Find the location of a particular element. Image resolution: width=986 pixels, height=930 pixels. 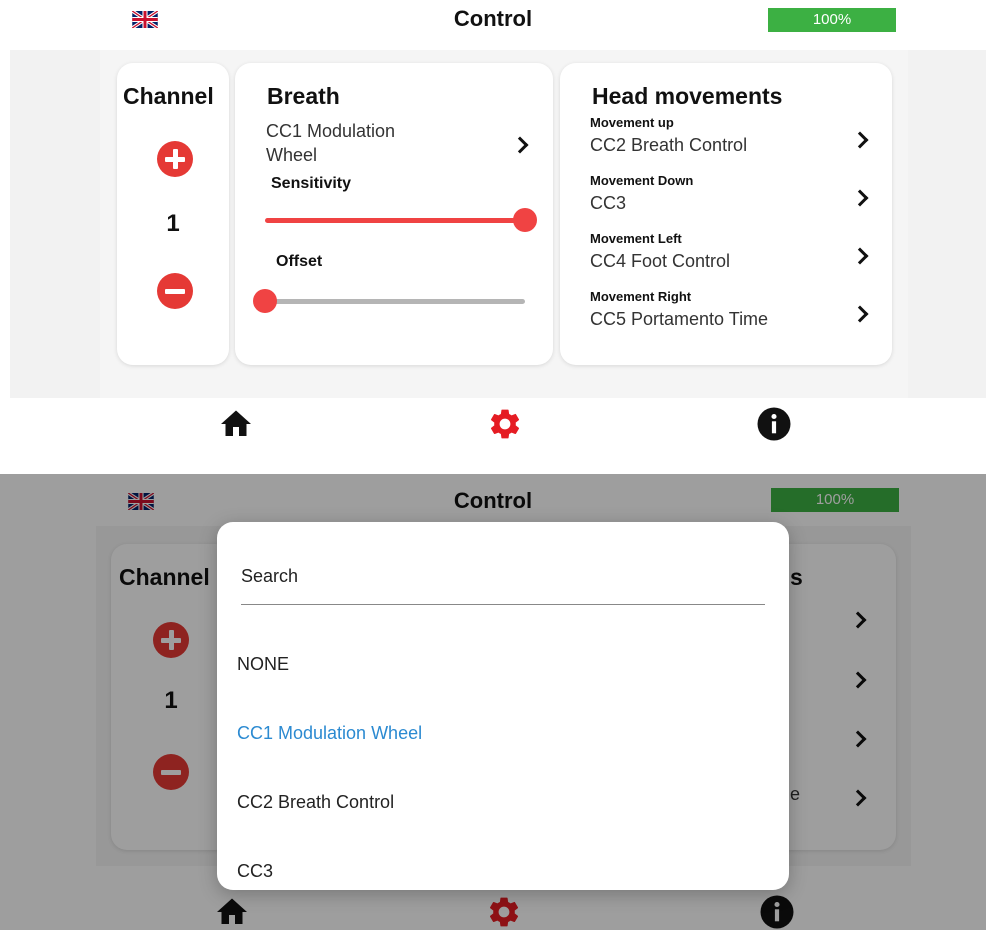

movement-label: Movement Right is located at coordinates (641, 296).